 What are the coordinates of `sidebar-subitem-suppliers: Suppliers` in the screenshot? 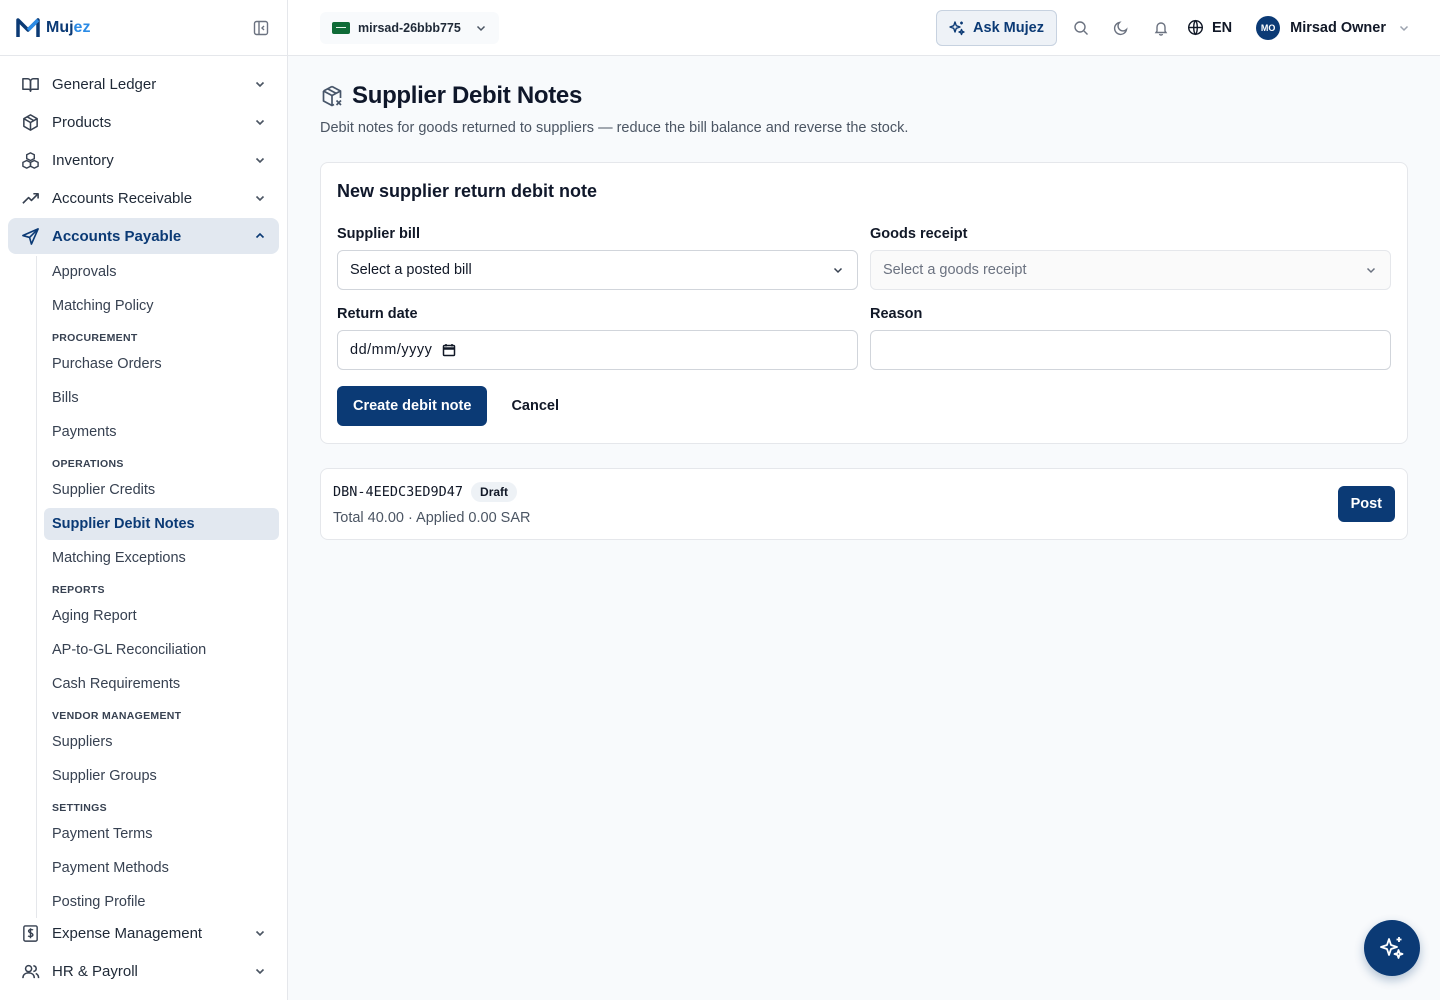 It's located at (161, 742).